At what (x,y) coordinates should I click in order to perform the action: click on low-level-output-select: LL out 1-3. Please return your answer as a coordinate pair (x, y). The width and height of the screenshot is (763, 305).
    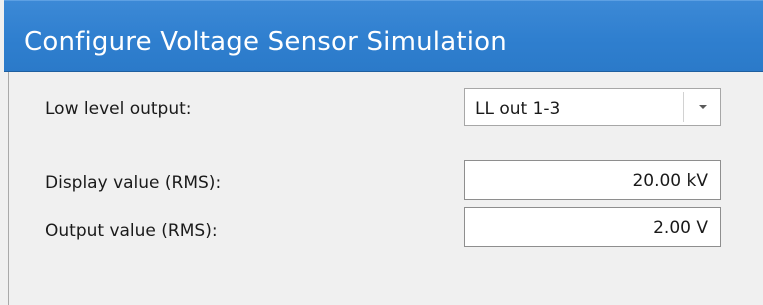
    Looking at the image, I should click on (592, 107).